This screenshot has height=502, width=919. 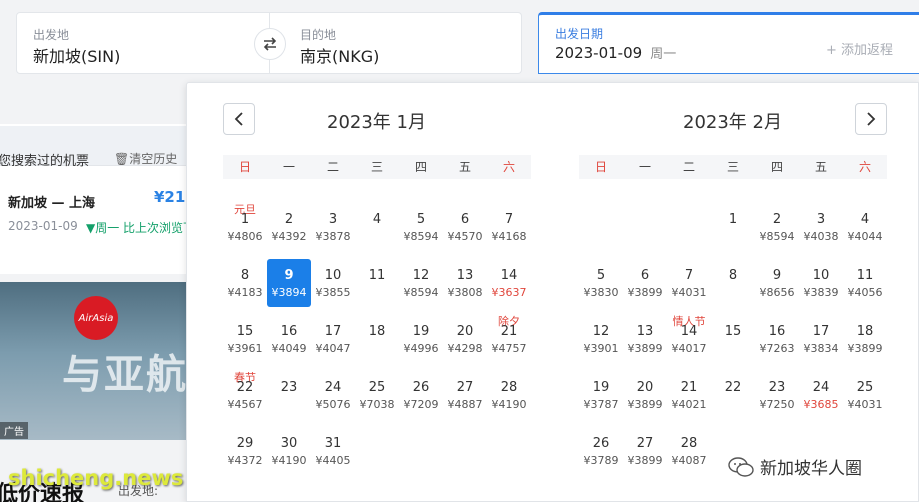 What do you see at coordinates (821, 395) in the screenshot?
I see `calendar-day: 24 ¥3685` at bounding box center [821, 395].